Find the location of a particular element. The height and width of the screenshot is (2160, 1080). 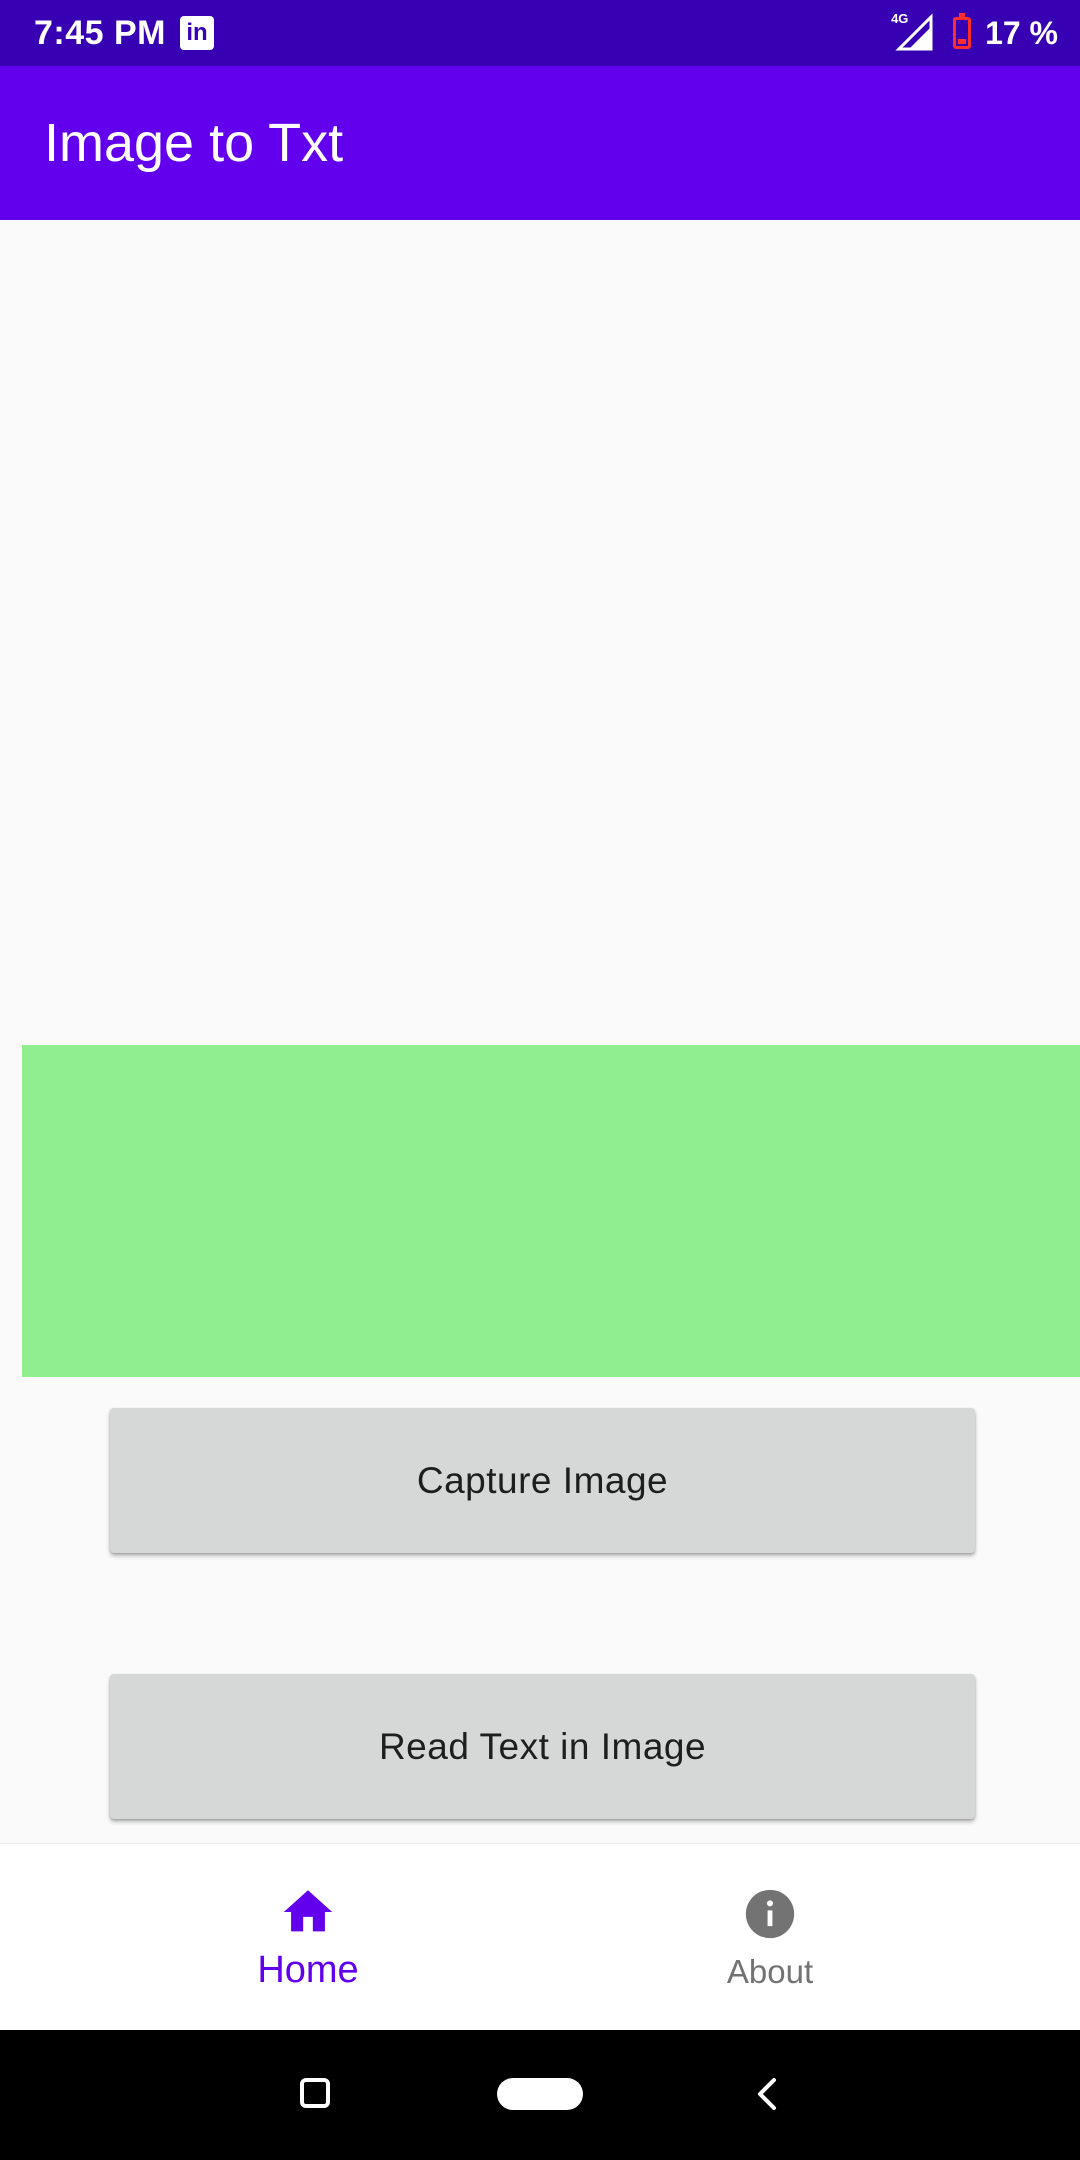

nav-item-about: About is located at coordinates (770, 1937).